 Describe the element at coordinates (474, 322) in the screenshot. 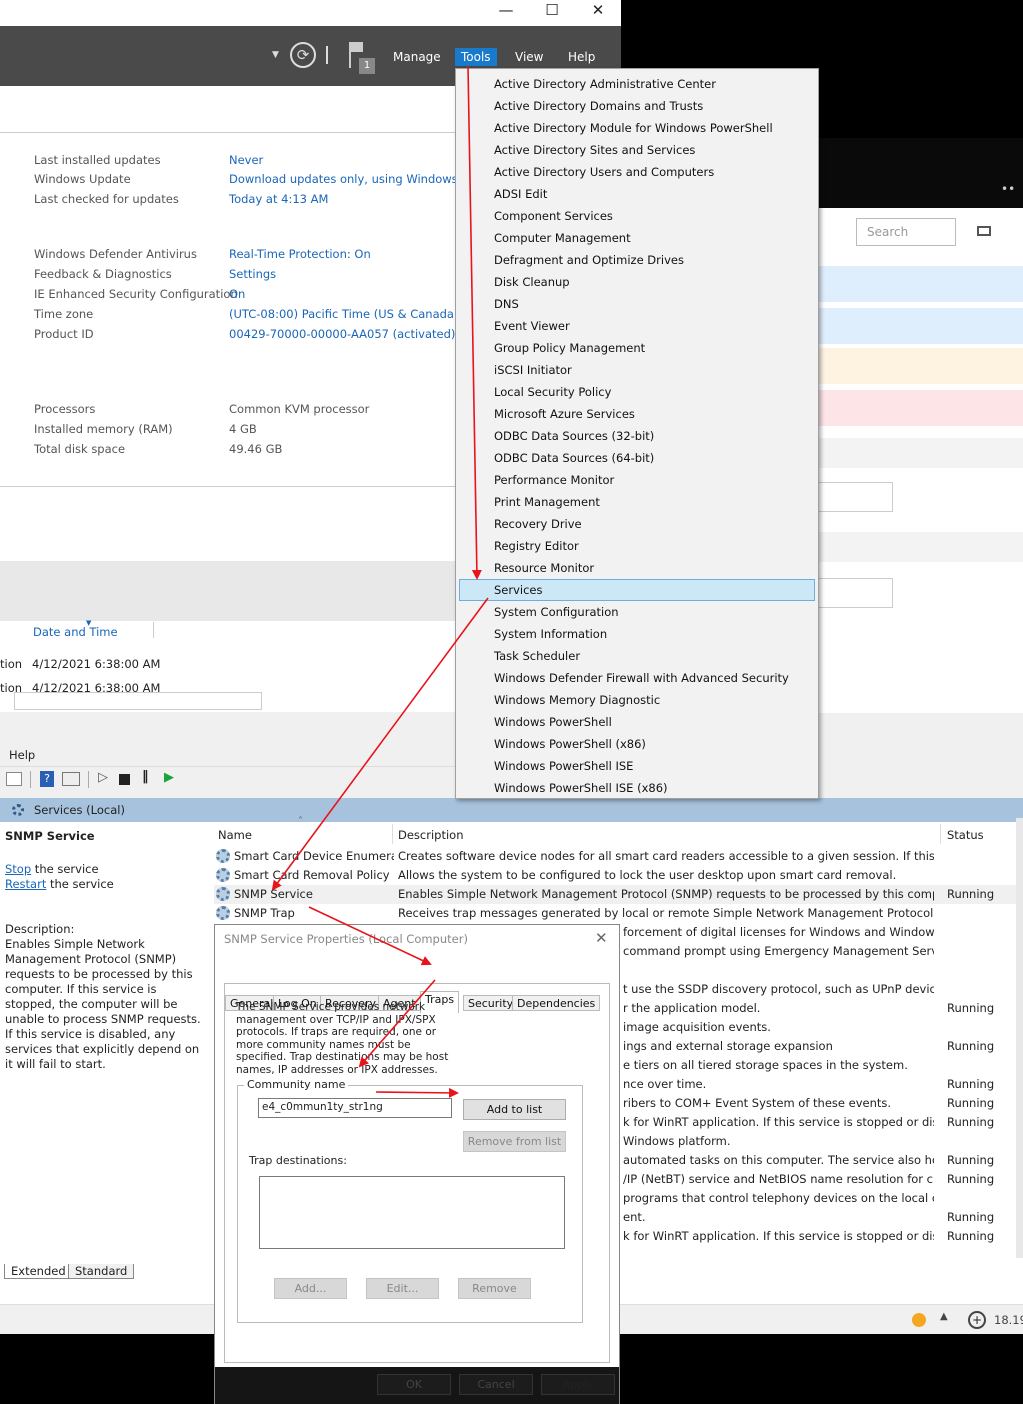

I see `arrow-tools-to-services` at that location.